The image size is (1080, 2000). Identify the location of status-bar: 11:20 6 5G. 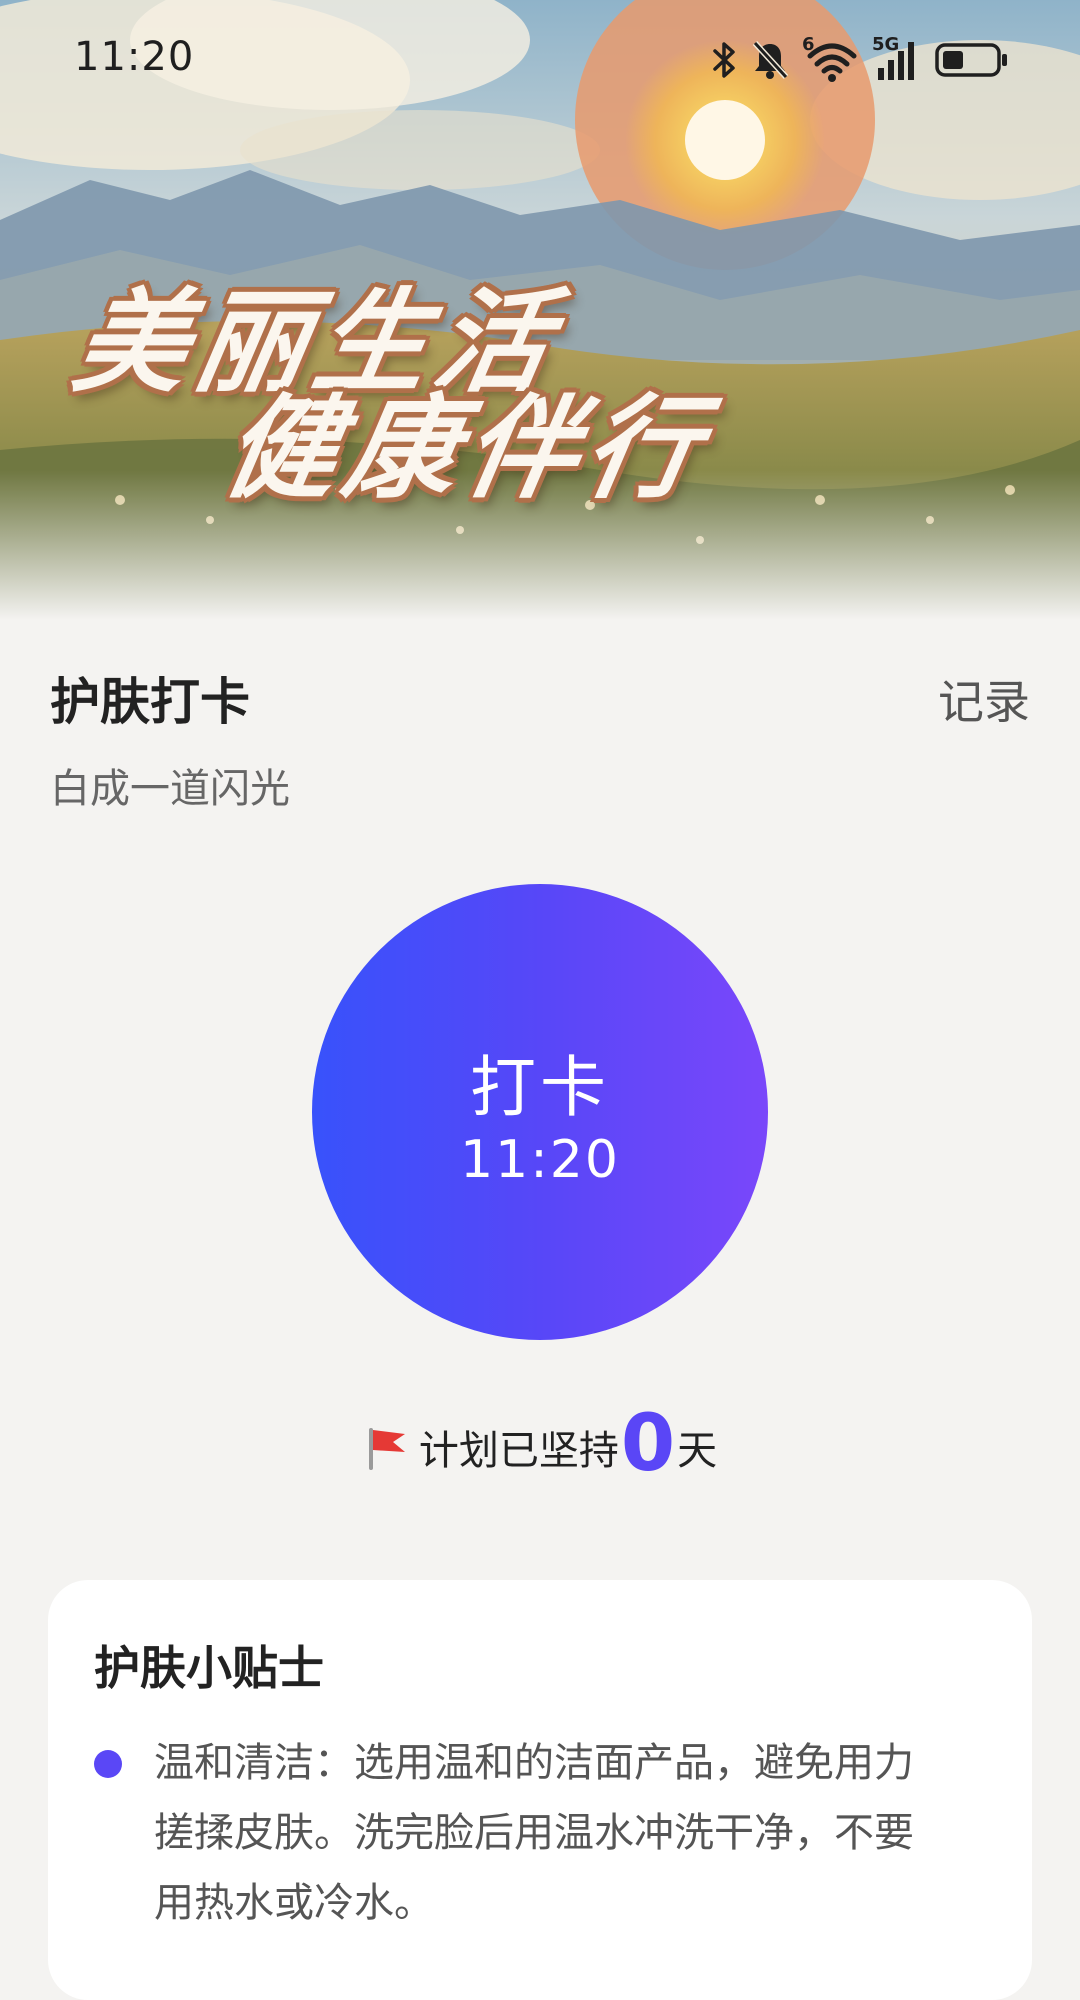
(540, 60).